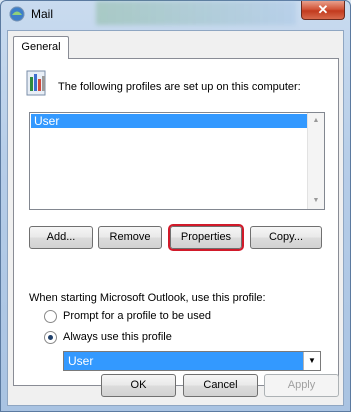 The width and height of the screenshot is (351, 412). What do you see at coordinates (130, 237) in the screenshot?
I see `remove-profile-button: Remove` at bounding box center [130, 237].